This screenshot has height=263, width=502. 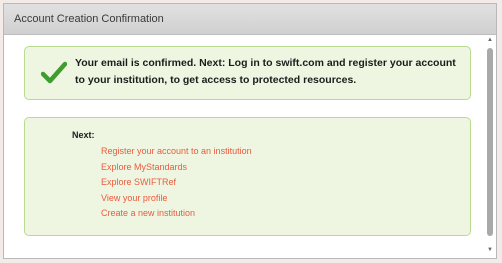 I want to click on scrollbar-thumb, so click(x=490, y=142).